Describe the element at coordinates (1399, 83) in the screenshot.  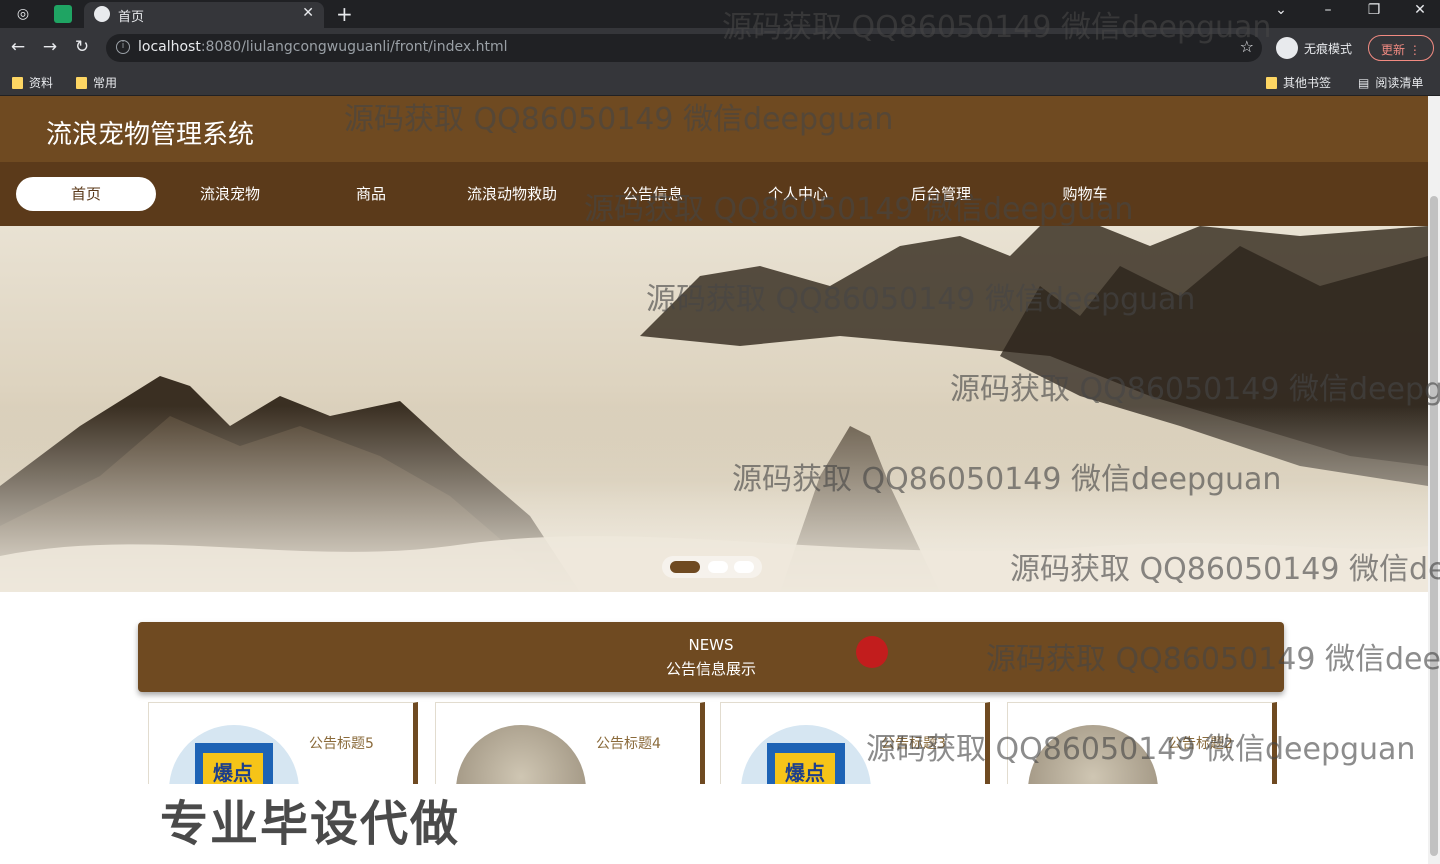
I see `reading-list-label: 阅读清单` at that location.